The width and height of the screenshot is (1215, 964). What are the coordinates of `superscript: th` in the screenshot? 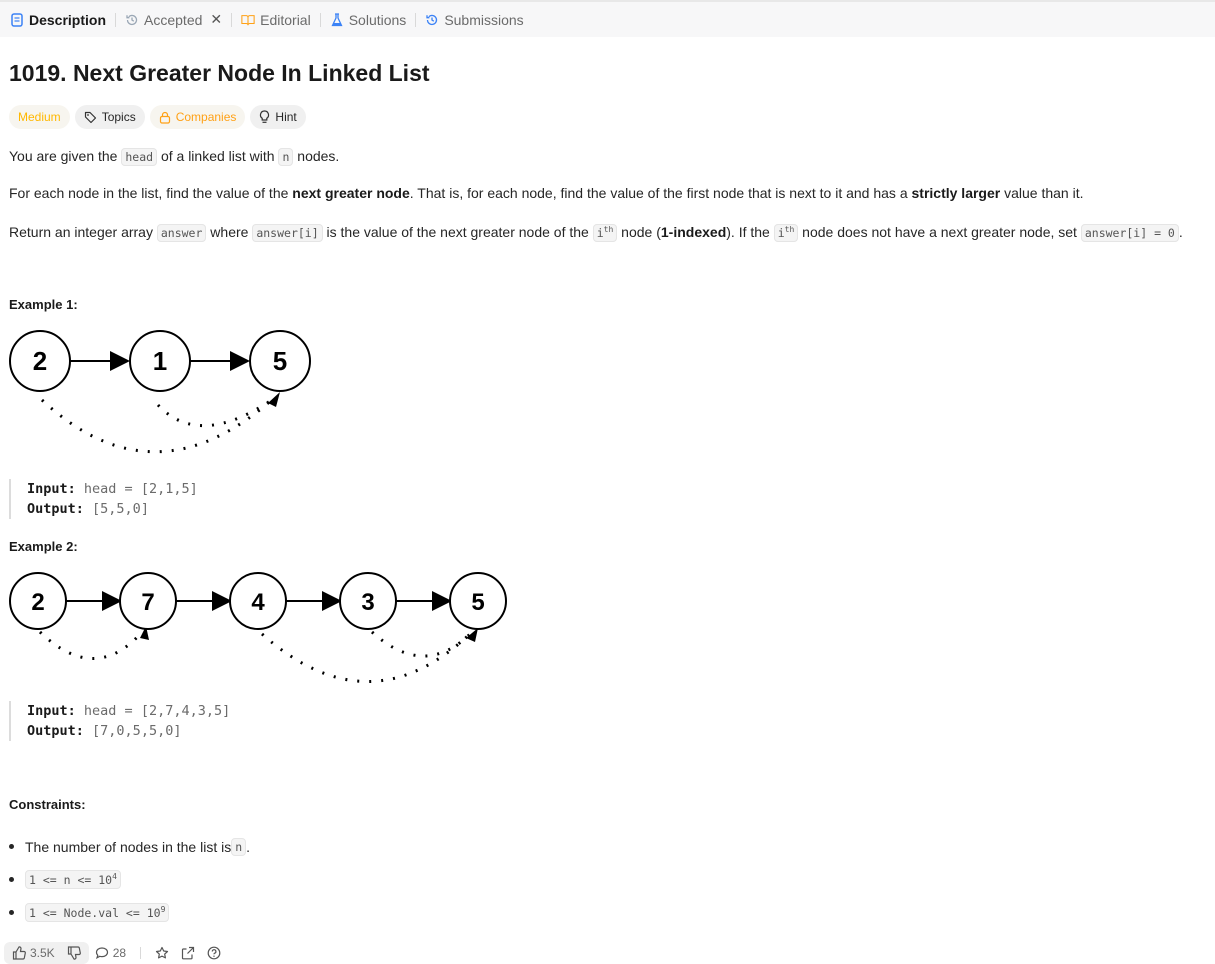 It's located at (789, 229).